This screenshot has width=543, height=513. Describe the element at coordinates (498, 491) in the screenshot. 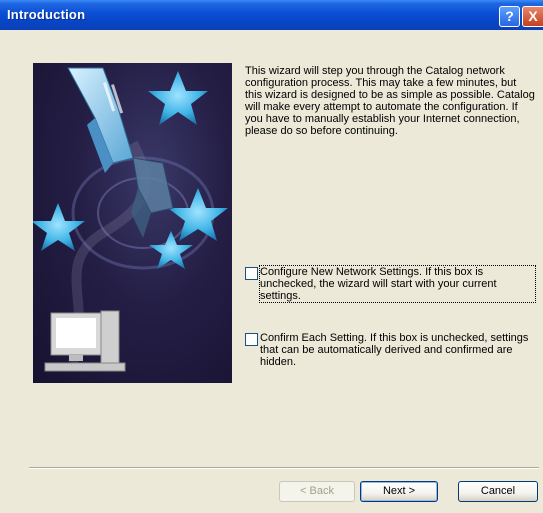

I see `cancel-button: Cancel` at that location.